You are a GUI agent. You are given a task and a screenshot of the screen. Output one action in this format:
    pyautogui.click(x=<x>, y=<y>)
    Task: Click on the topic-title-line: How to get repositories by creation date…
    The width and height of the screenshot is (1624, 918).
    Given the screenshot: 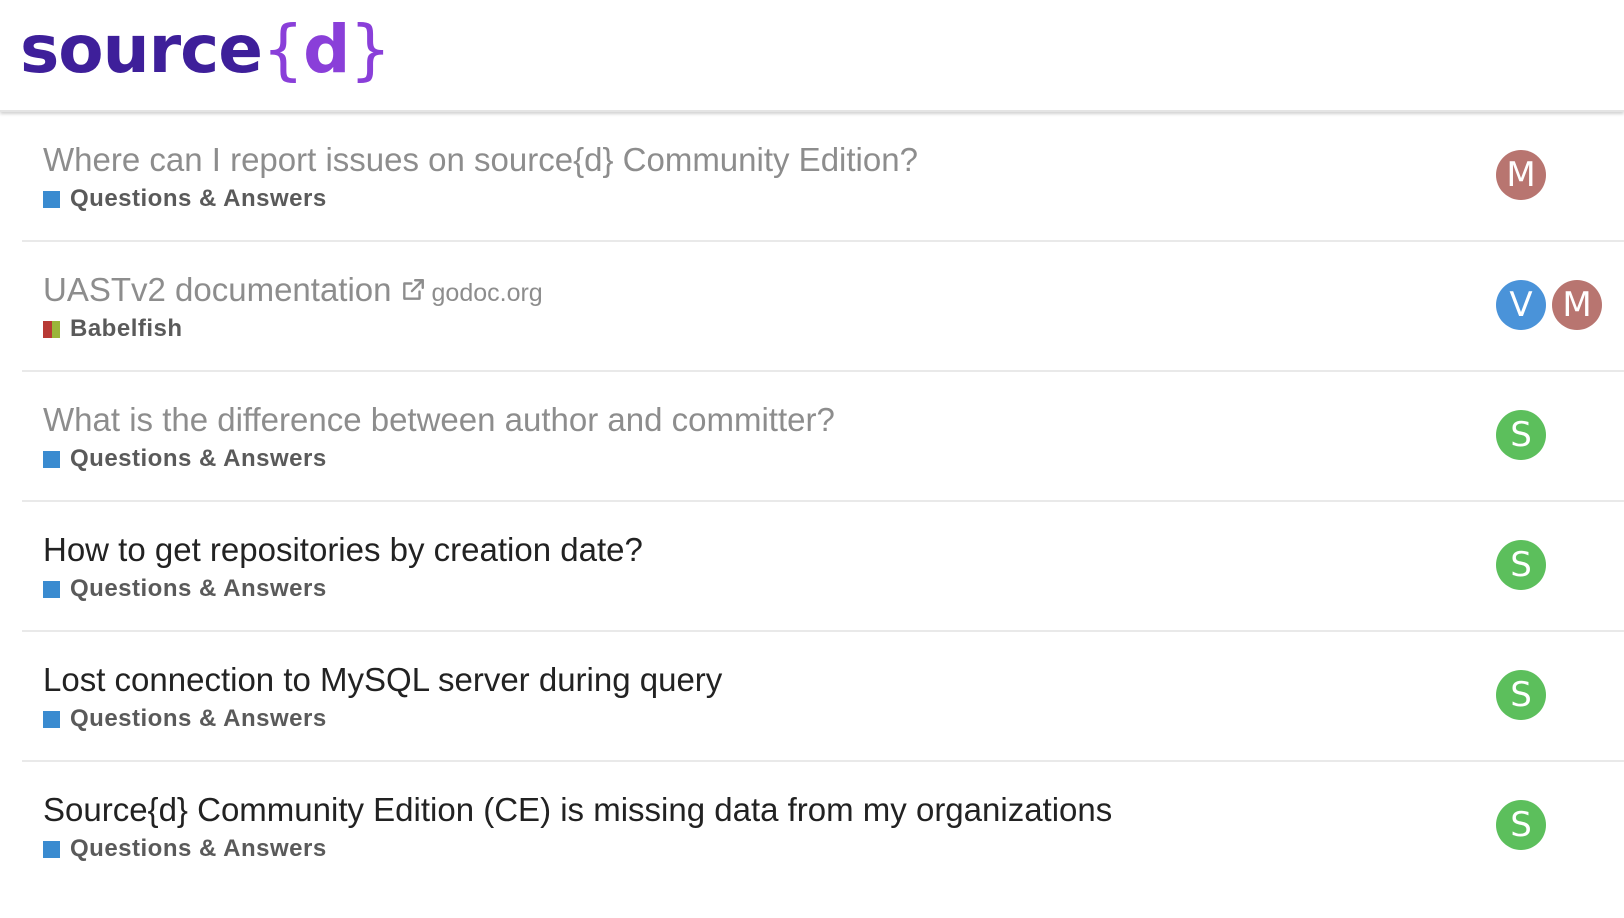 What is the action you would take?
    pyautogui.click(x=343, y=550)
    